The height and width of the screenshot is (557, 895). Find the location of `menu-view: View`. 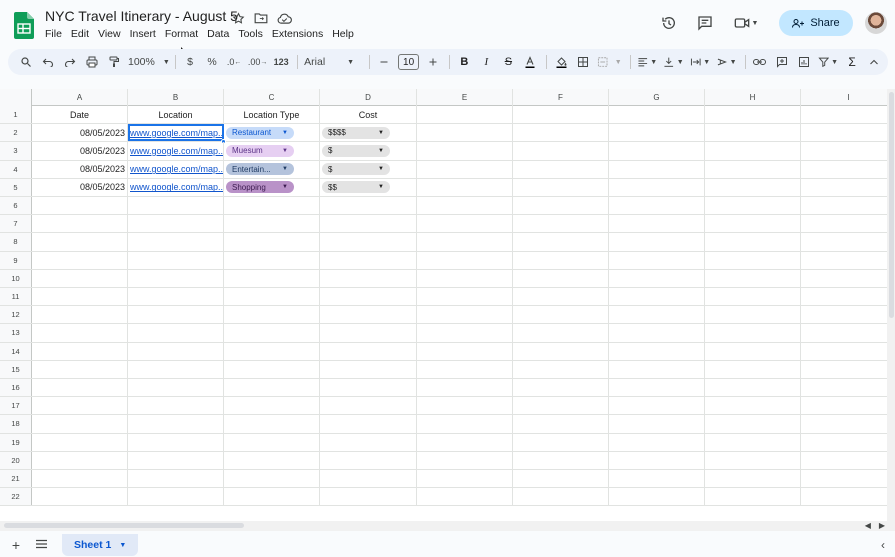

menu-view: View is located at coordinates (112, 34).